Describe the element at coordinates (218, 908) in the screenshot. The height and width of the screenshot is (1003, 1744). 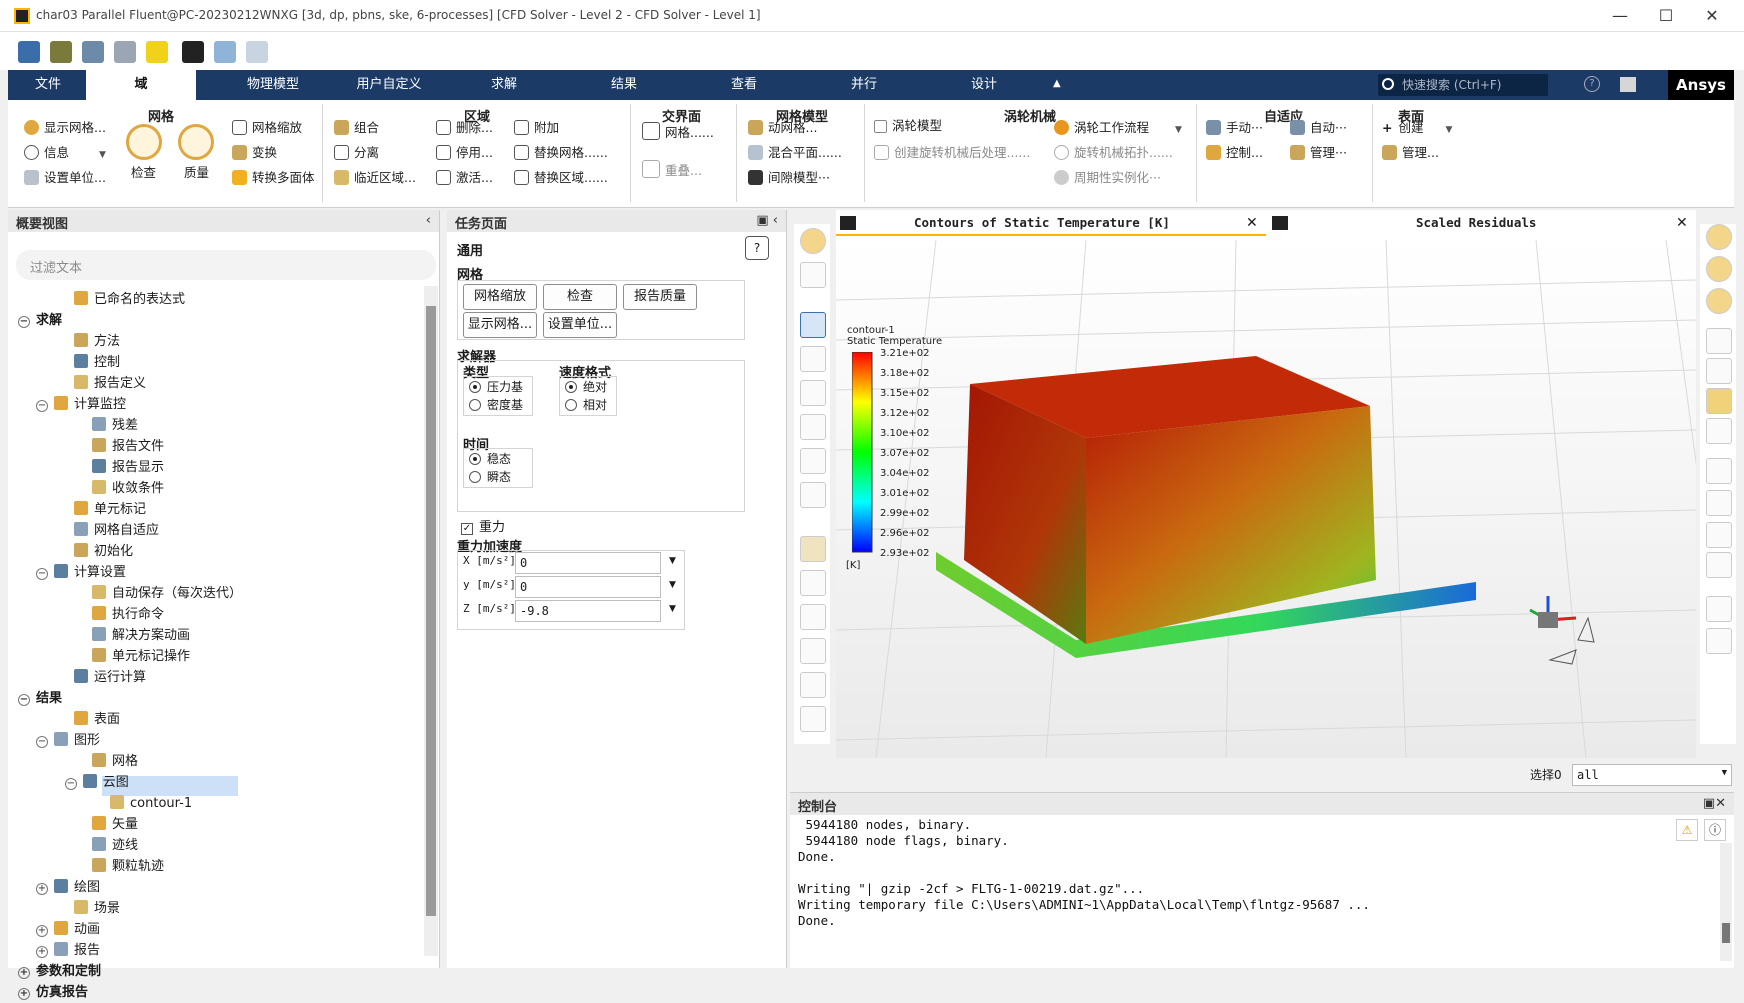
I see `tree-item: 场景` at that location.